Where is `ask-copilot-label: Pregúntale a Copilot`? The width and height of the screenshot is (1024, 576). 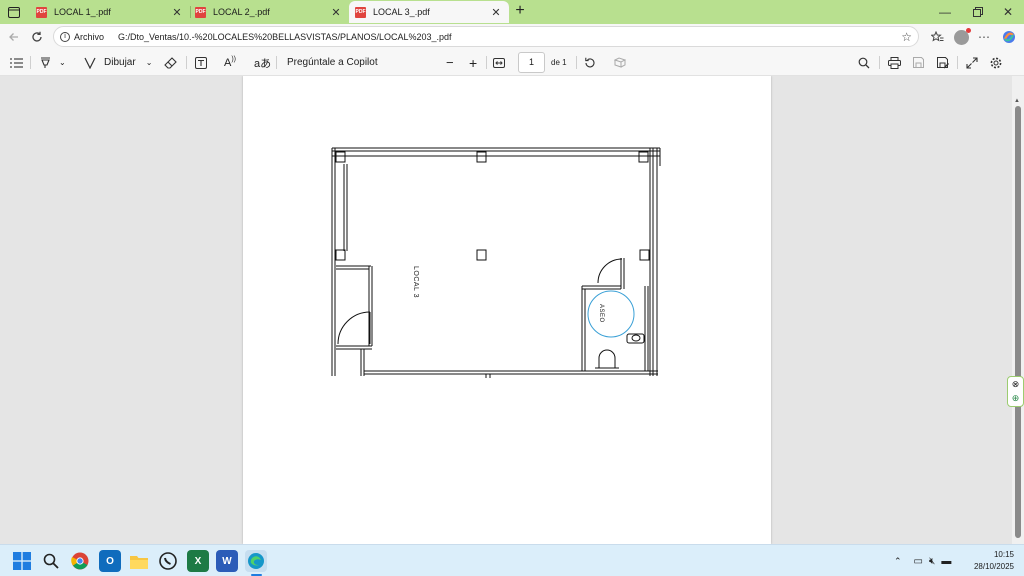 ask-copilot-label: Pregúntale a Copilot is located at coordinates (332, 62).